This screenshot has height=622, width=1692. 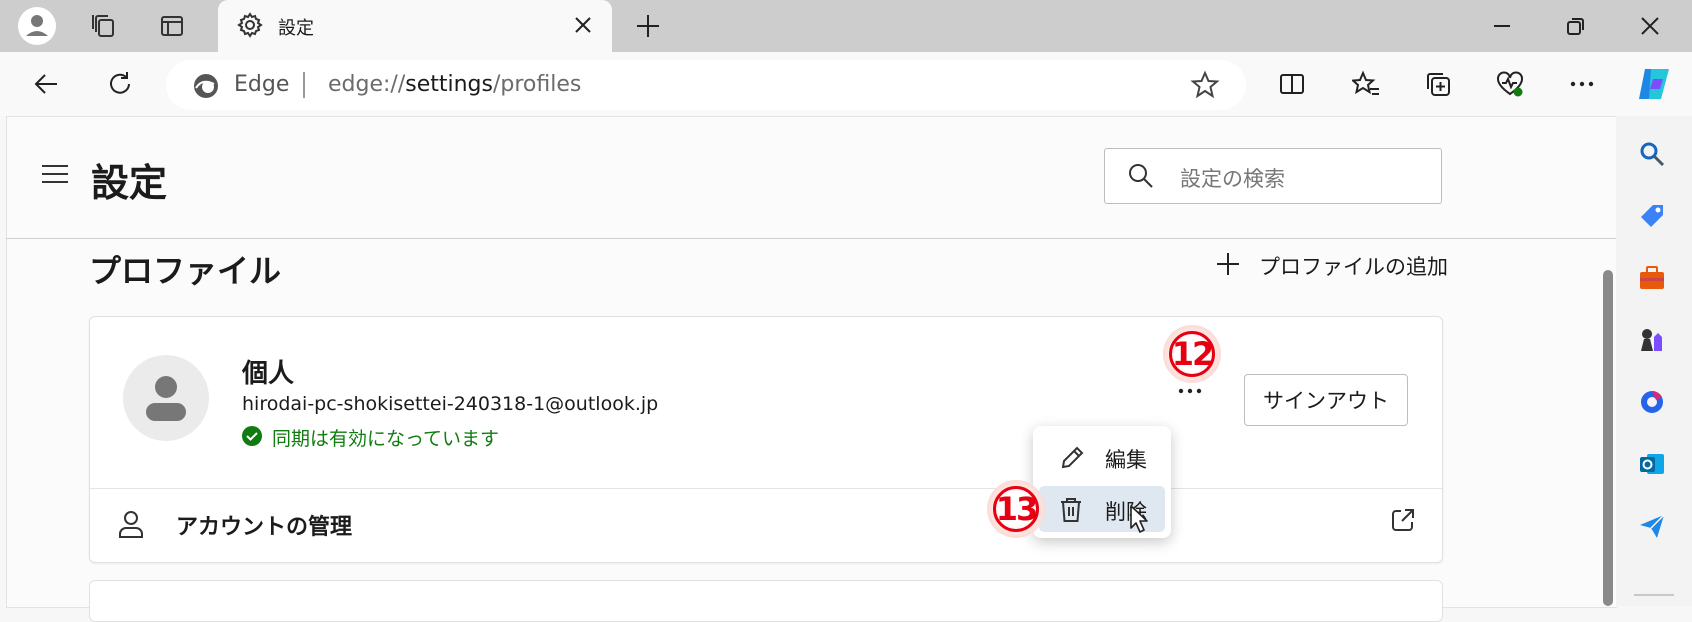 What do you see at coordinates (264, 527) in the screenshot?
I see `manage-account-label: アカウントの管理` at bounding box center [264, 527].